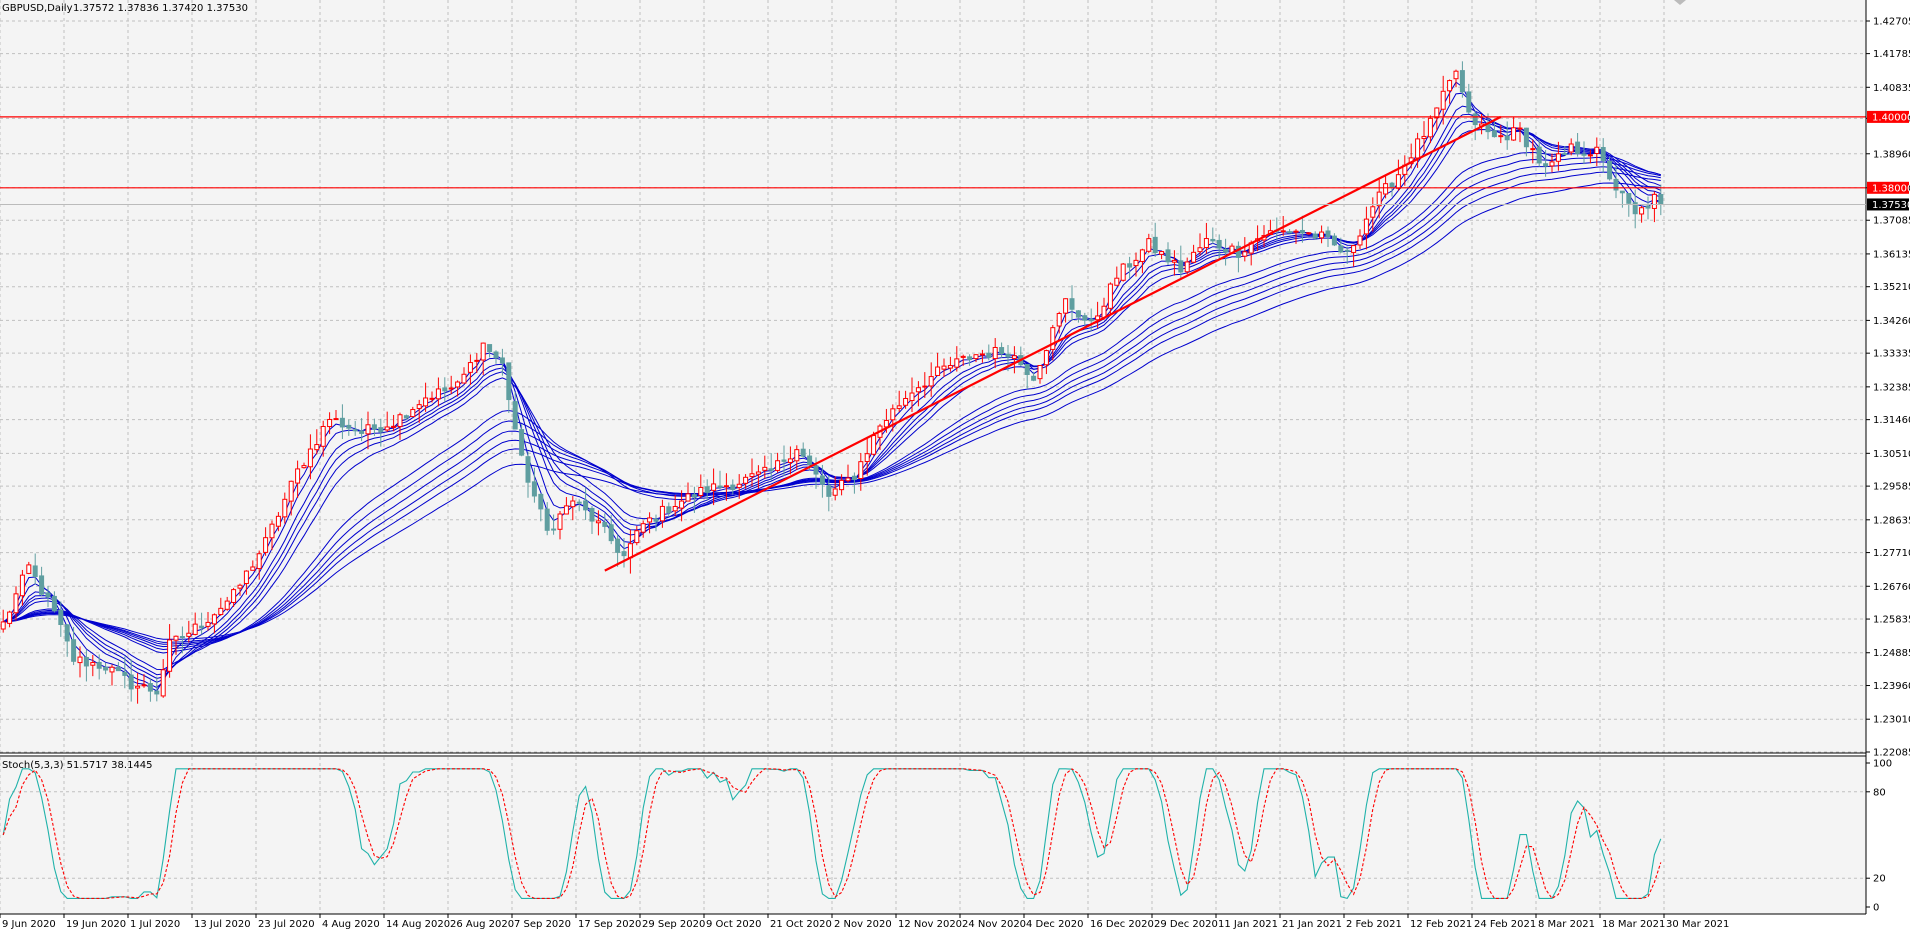 This screenshot has width=1910, height=935. I want to click on time-axis-label: 17 Sep 2020, so click(609, 924).